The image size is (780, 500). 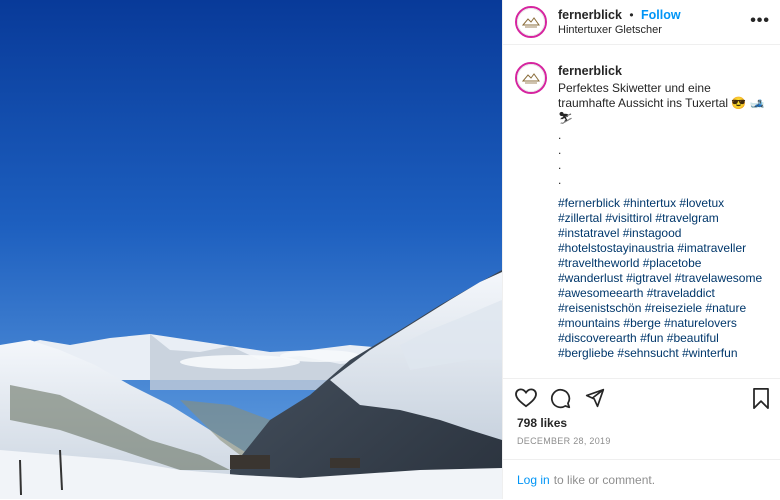 What do you see at coordinates (589, 203) in the screenshot?
I see `hashtag-link: #fernerblick` at bounding box center [589, 203].